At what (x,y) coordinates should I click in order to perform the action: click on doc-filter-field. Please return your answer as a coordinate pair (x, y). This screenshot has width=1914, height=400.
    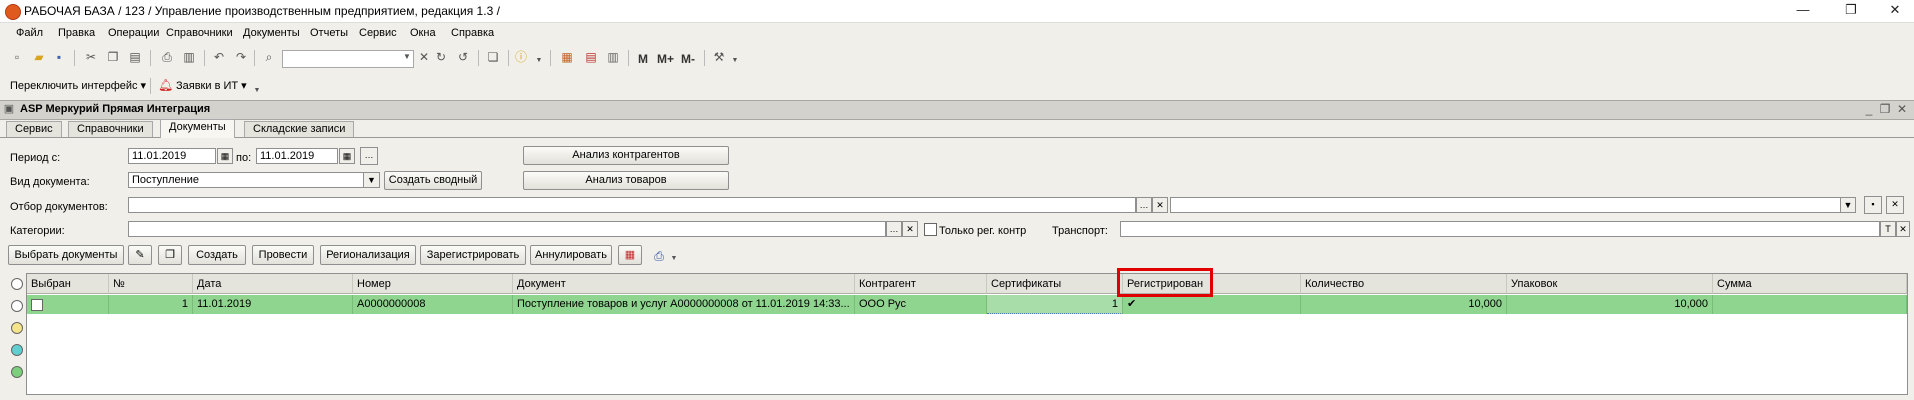
    Looking at the image, I should click on (632, 205).